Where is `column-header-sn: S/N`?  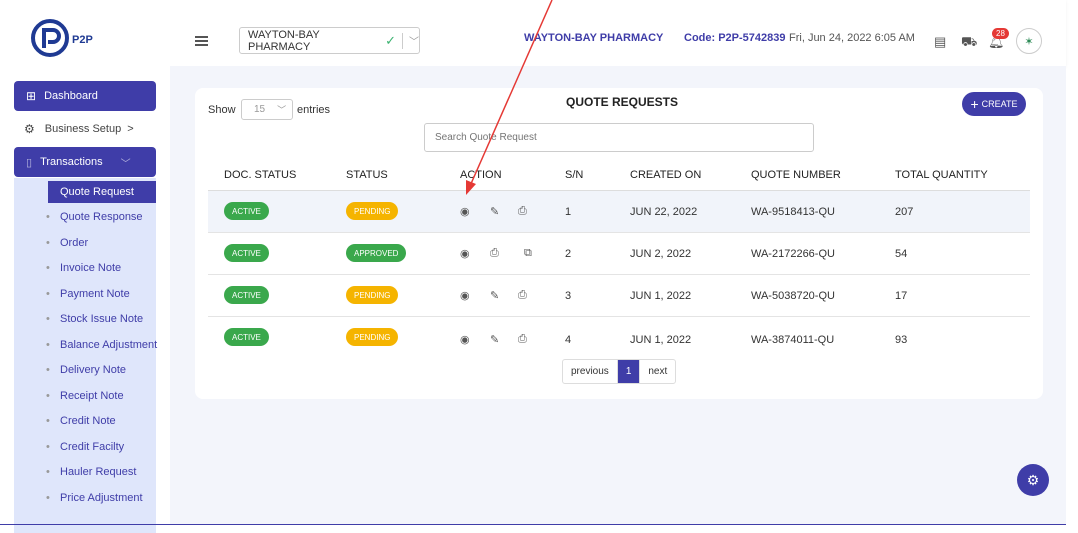
column-header-sn: S/N is located at coordinates (574, 175).